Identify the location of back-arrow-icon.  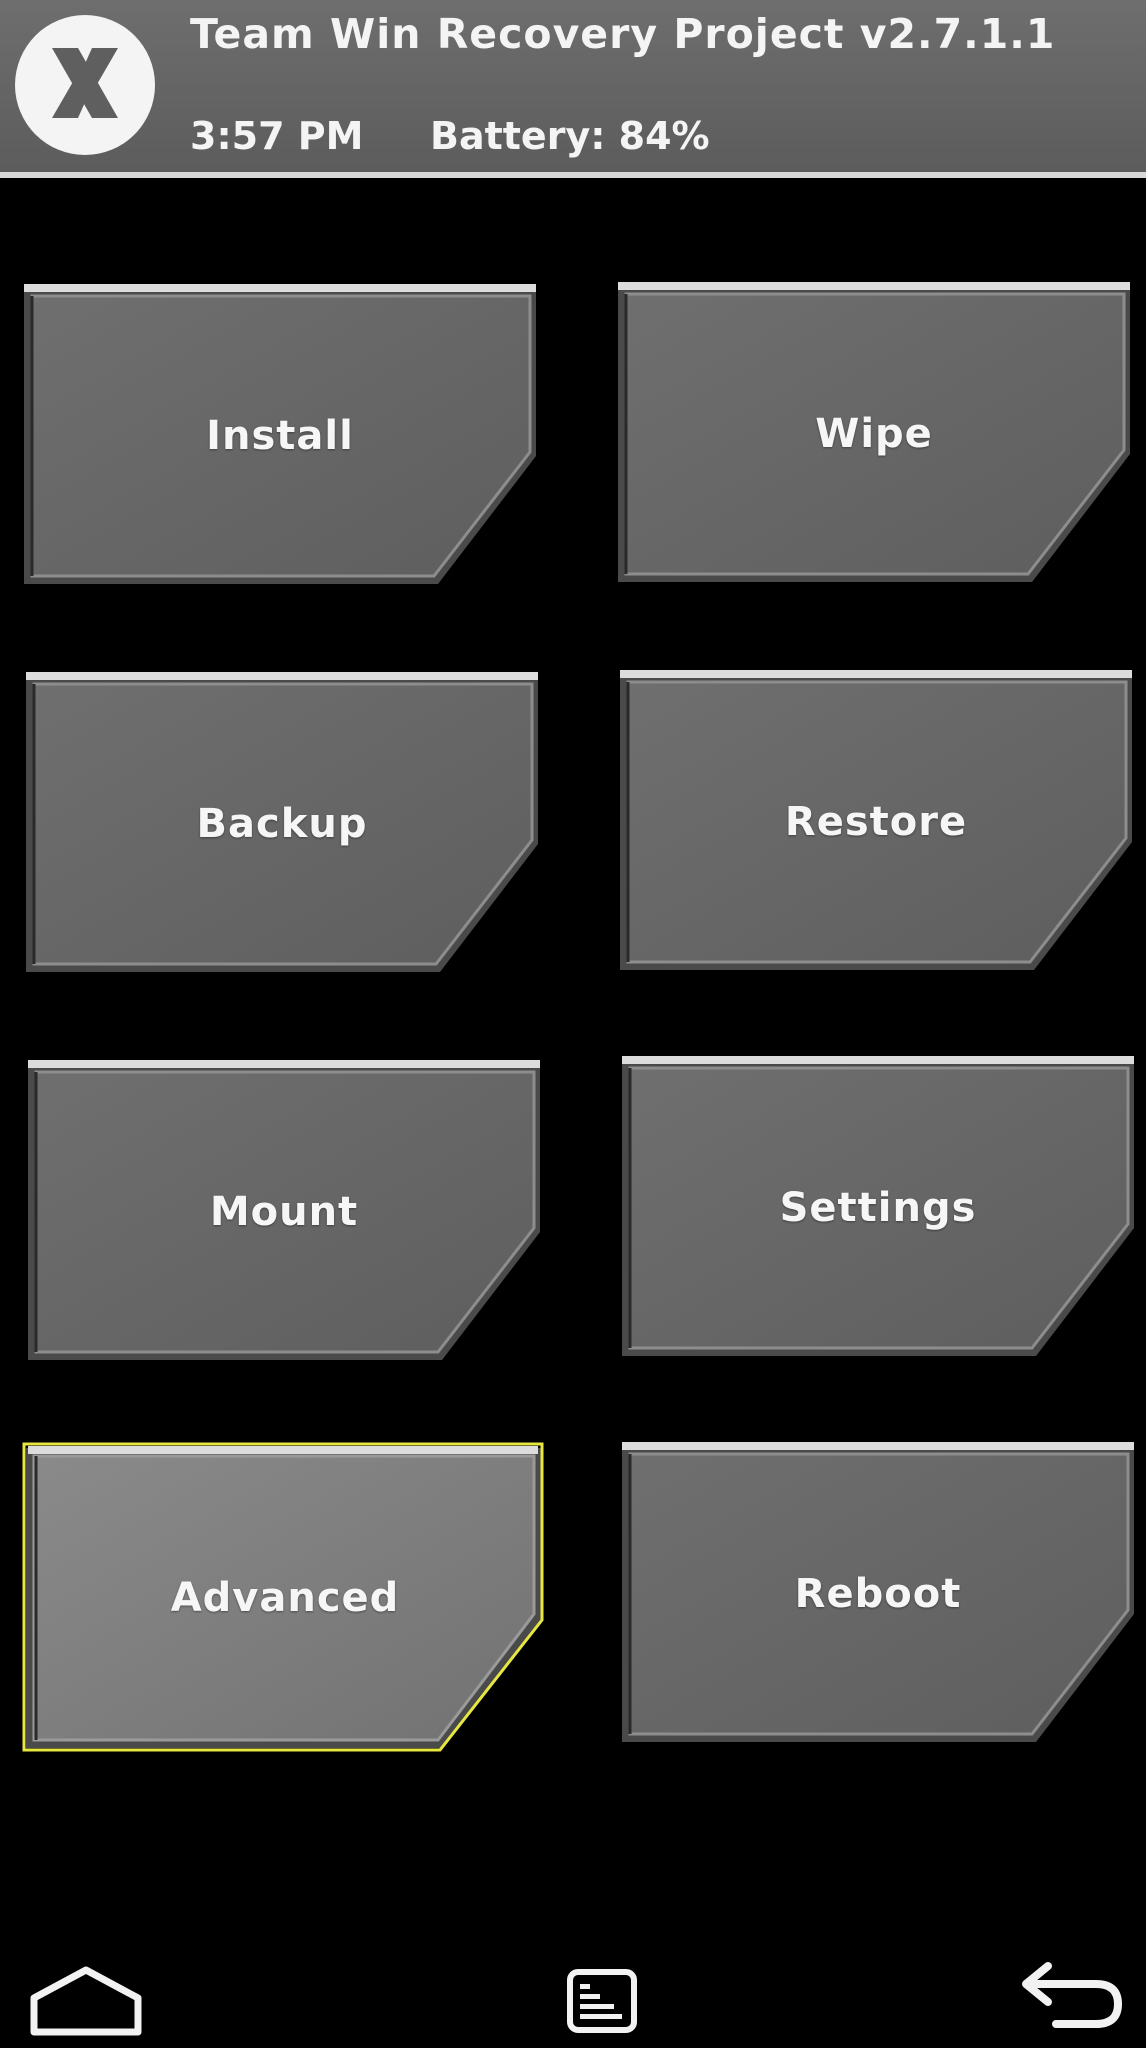
(1072, 1995).